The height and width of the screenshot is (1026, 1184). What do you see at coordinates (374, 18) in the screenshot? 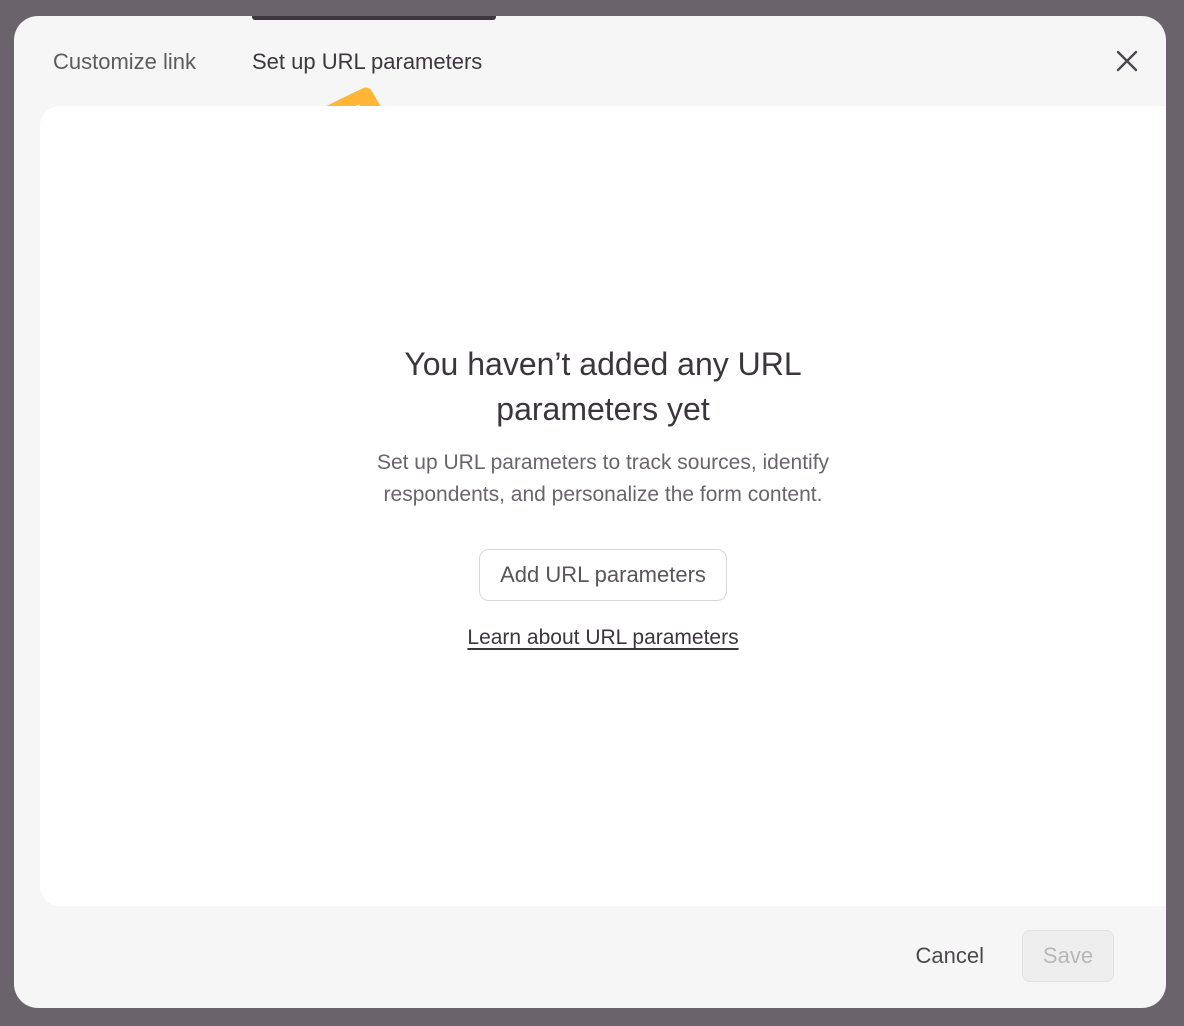
I see `active-tab-indicator` at bounding box center [374, 18].